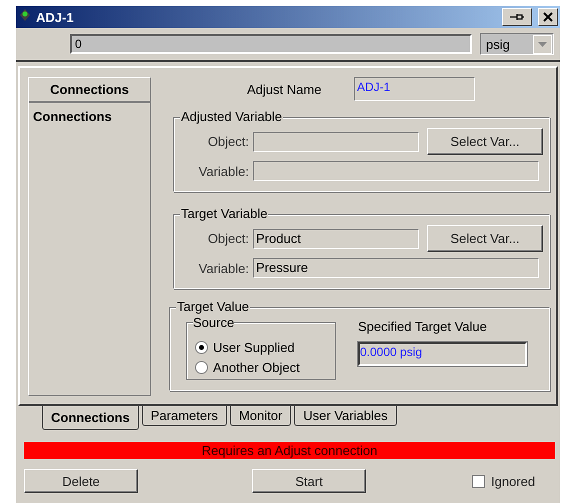 Image resolution: width=572 pixels, height=503 pixels. I want to click on target-value-field: 0.0000 psig, so click(442, 354).